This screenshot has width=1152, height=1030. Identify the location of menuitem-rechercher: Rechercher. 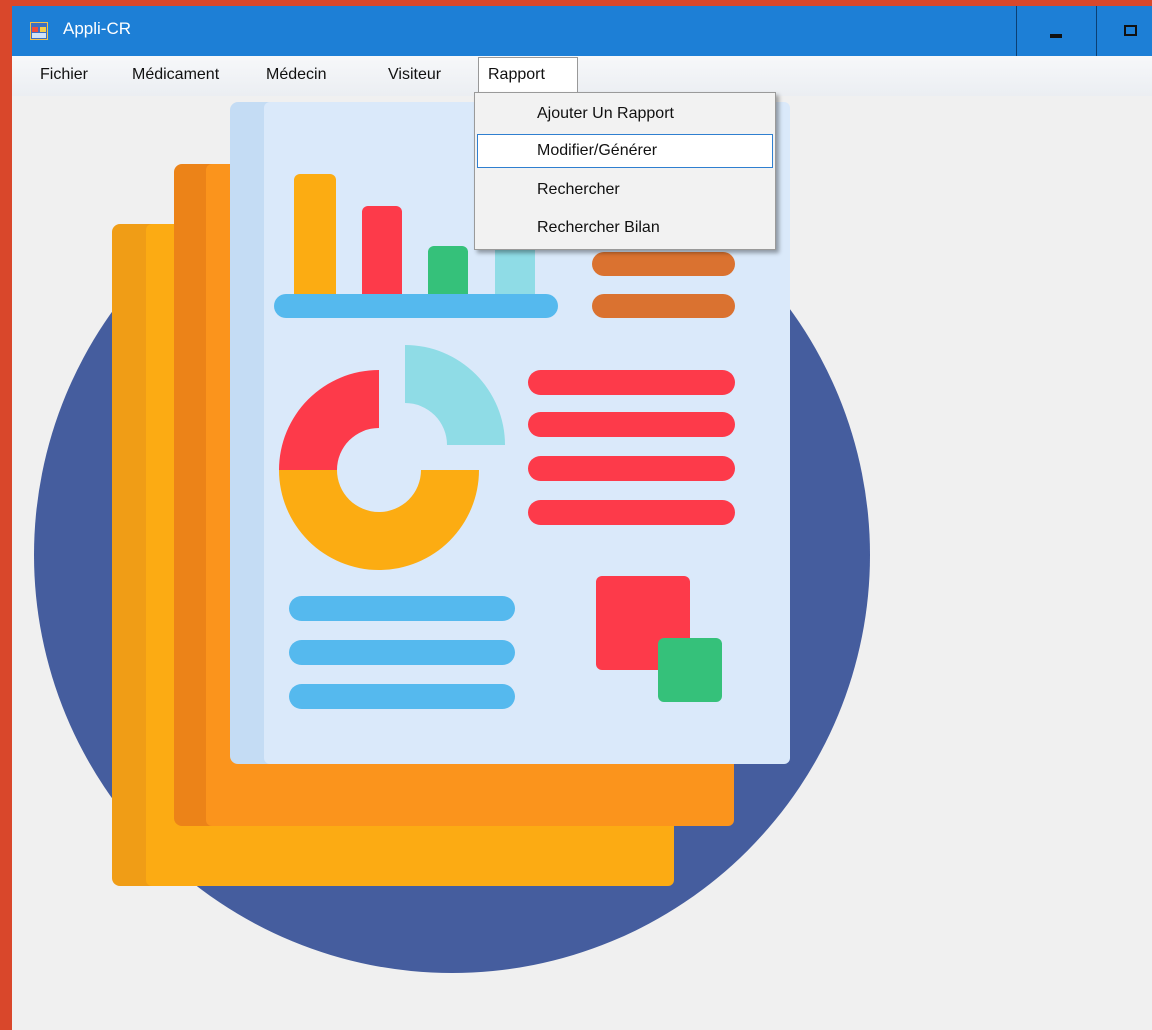
(625, 190).